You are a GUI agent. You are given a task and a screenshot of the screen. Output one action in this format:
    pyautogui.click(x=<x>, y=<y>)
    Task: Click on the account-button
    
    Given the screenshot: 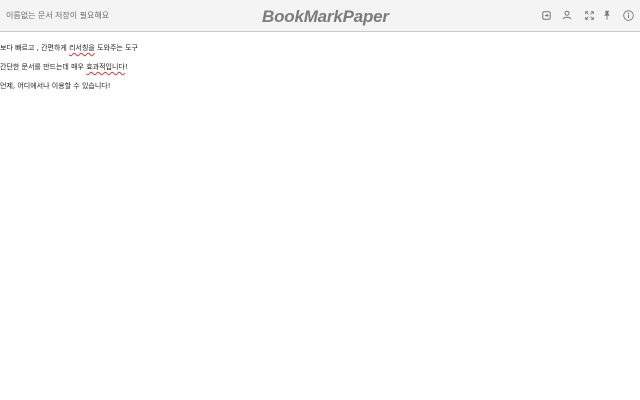 What is the action you would take?
    pyautogui.click(x=567, y=15)
    